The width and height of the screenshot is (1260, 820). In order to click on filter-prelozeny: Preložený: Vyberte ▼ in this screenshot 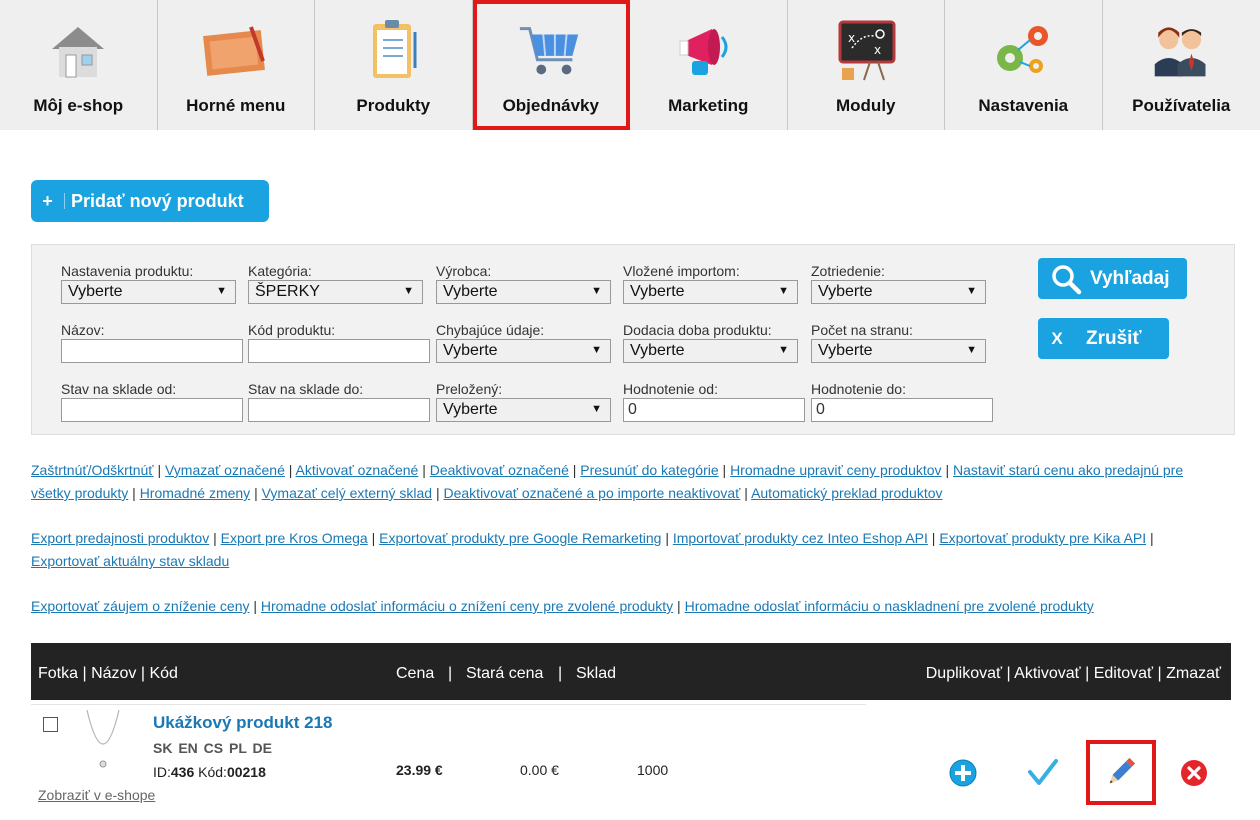, I will do `click(523, 401)`.